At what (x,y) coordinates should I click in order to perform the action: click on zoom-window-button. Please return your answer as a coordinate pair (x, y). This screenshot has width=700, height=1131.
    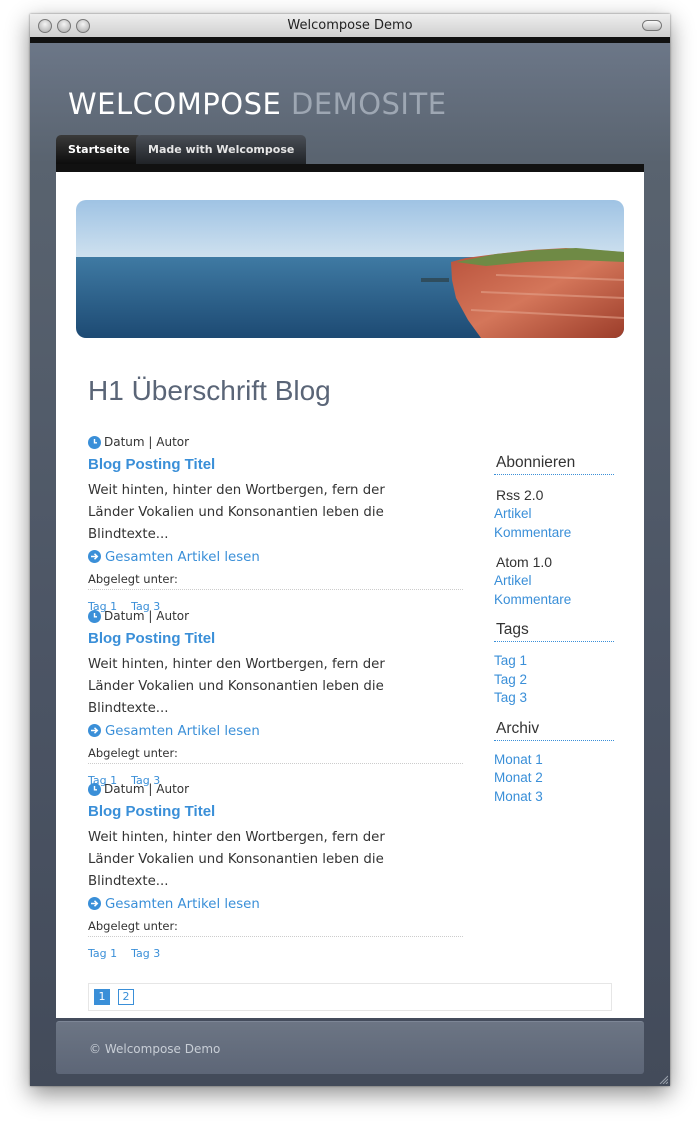
    Looking at the image, I should click on (83, 26).